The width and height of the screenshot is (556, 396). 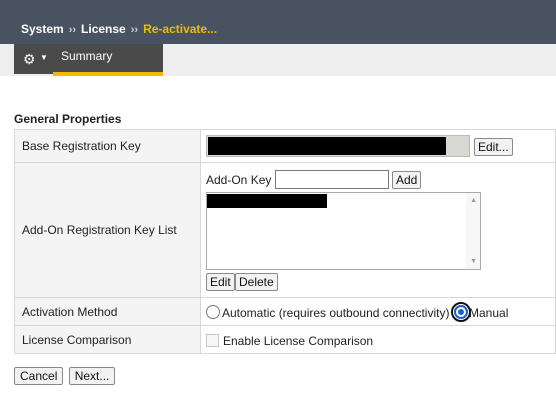 I want to click on gear-icon: ⚙, so click(x=29, y=59).